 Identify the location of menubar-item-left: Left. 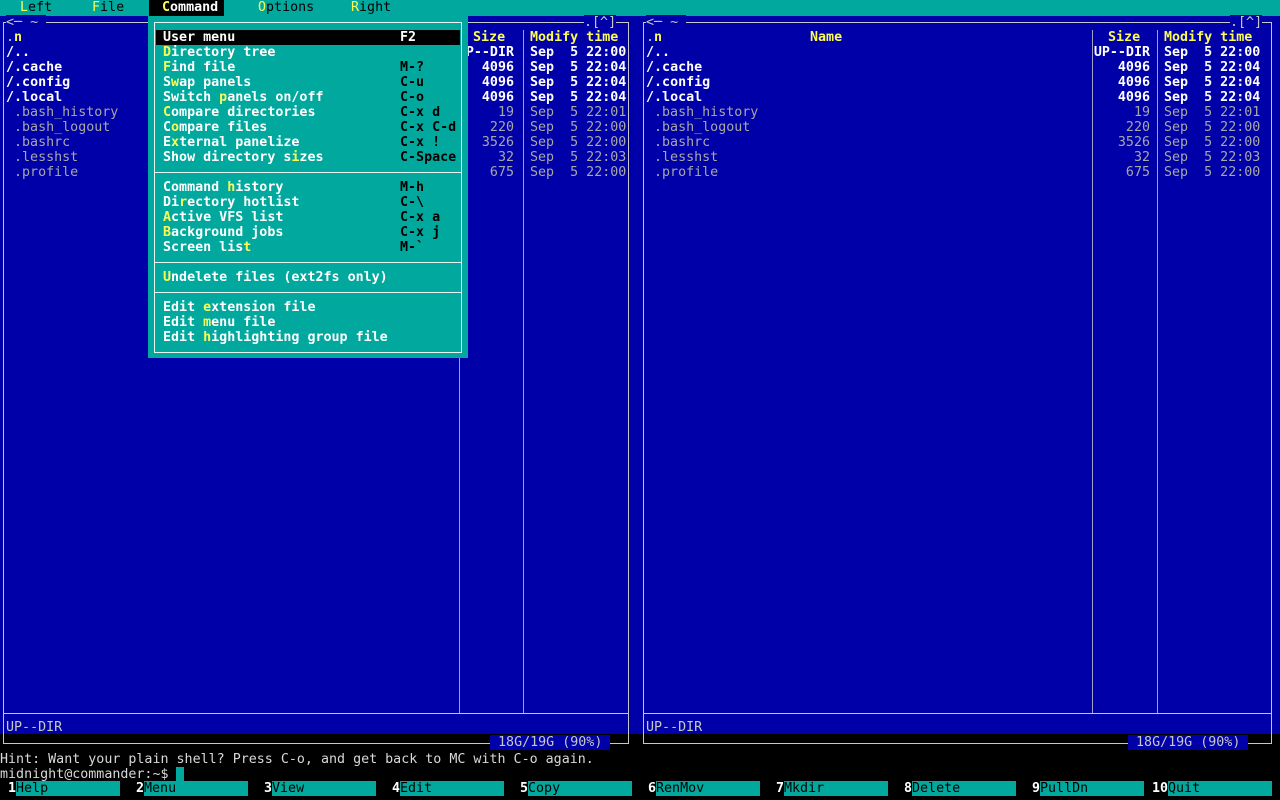
(36, 8).